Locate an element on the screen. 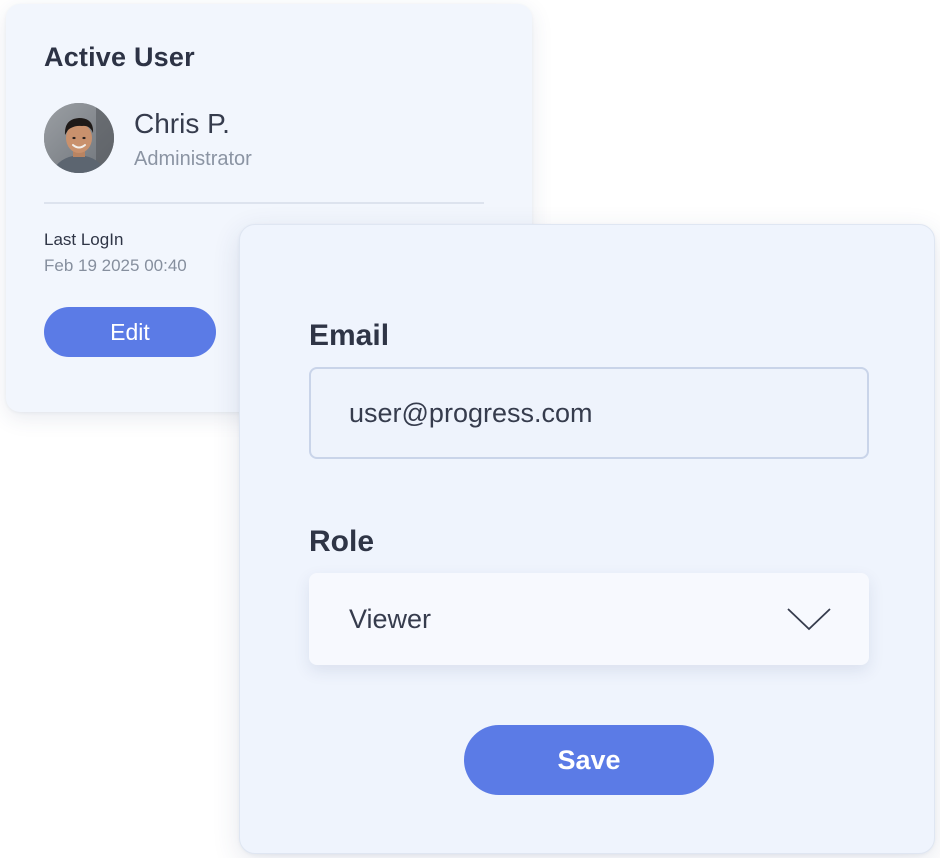  avatar is located at coordinates (79, 138).